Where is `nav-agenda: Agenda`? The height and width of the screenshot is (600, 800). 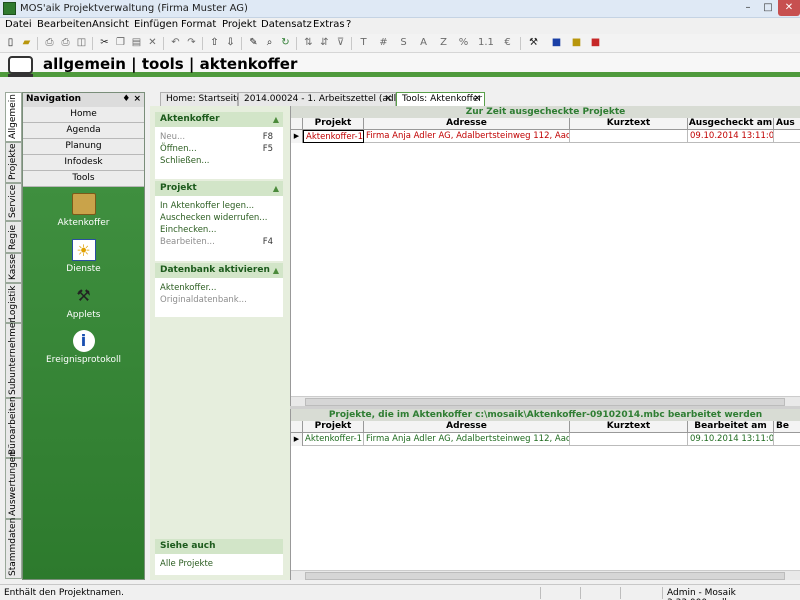
nav-agenda: Agenda is located at coordinates (83, 131).